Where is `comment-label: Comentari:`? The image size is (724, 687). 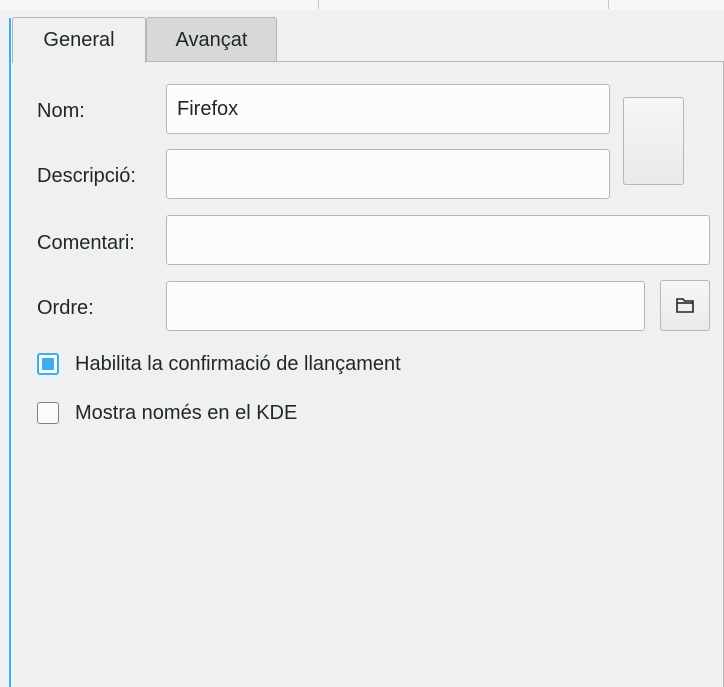 comment-label: Comentari: is located at coordinates (86, 243).